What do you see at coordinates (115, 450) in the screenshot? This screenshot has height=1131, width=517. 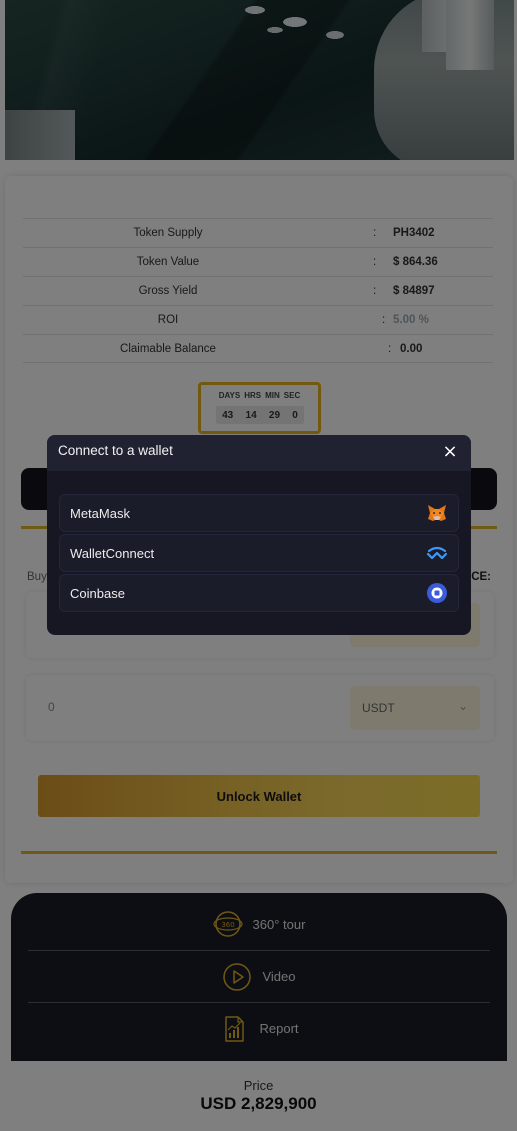 I see `modal-title: Connect to a wallet` at bounding box center [115, 450].